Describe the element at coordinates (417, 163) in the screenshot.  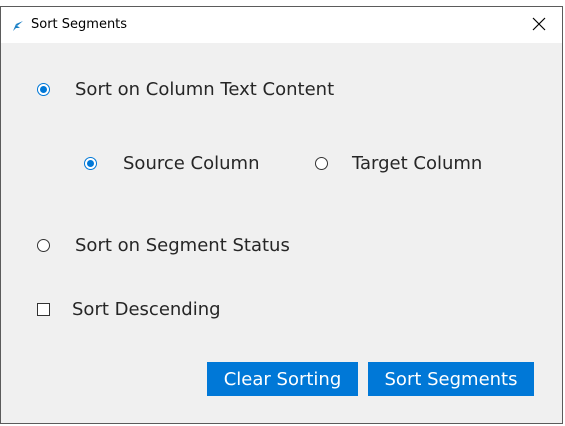
I see `target-column-label: Target Column` at that location.